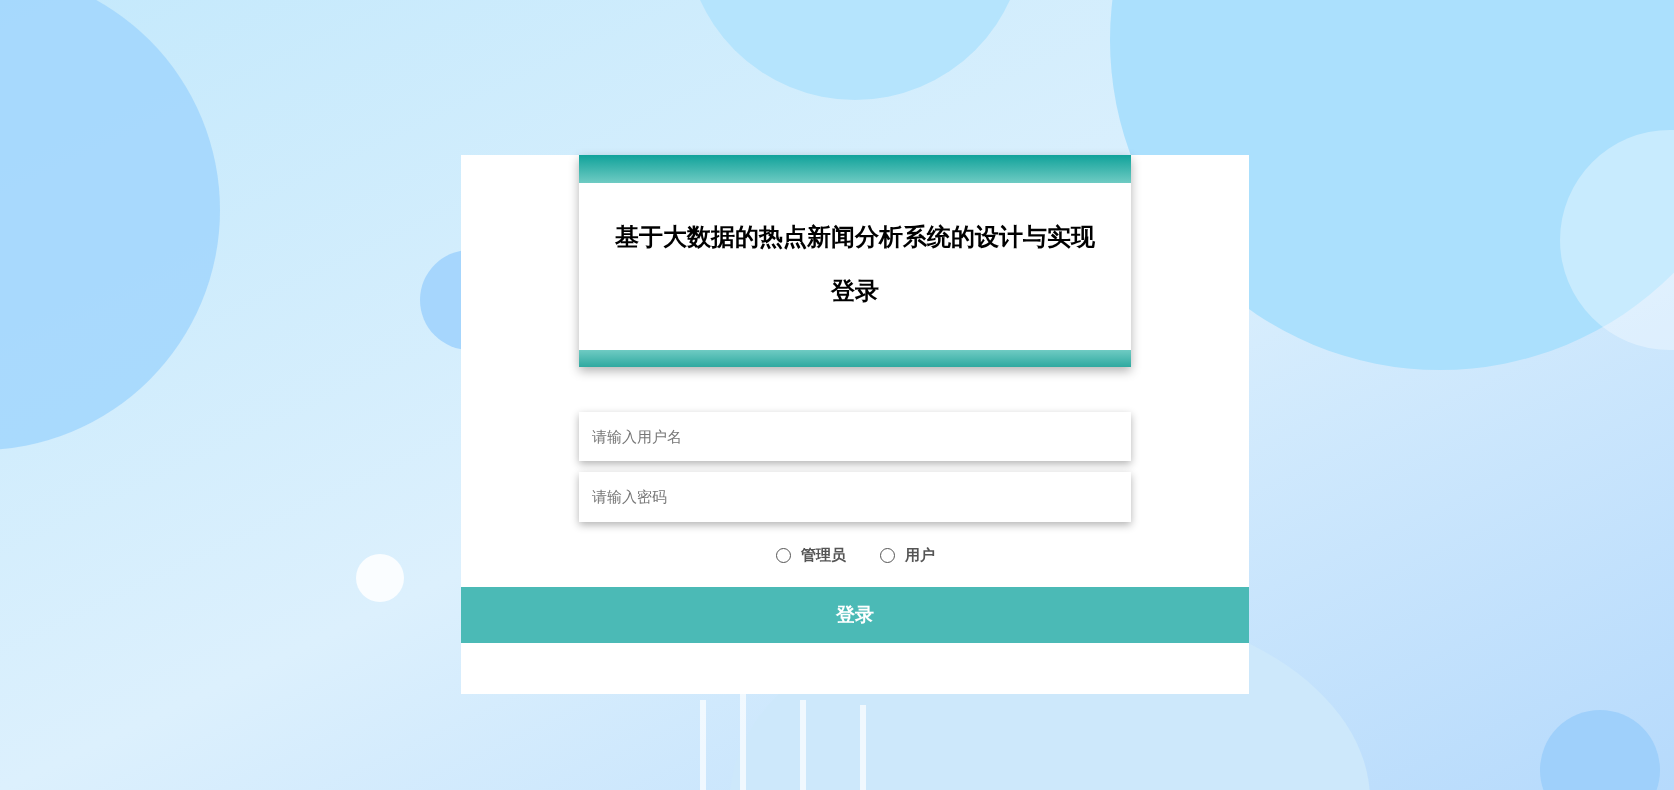  Describe the element at coordinates (855, 291) in the screenshot. I see `login-heading: 登录` at that location.